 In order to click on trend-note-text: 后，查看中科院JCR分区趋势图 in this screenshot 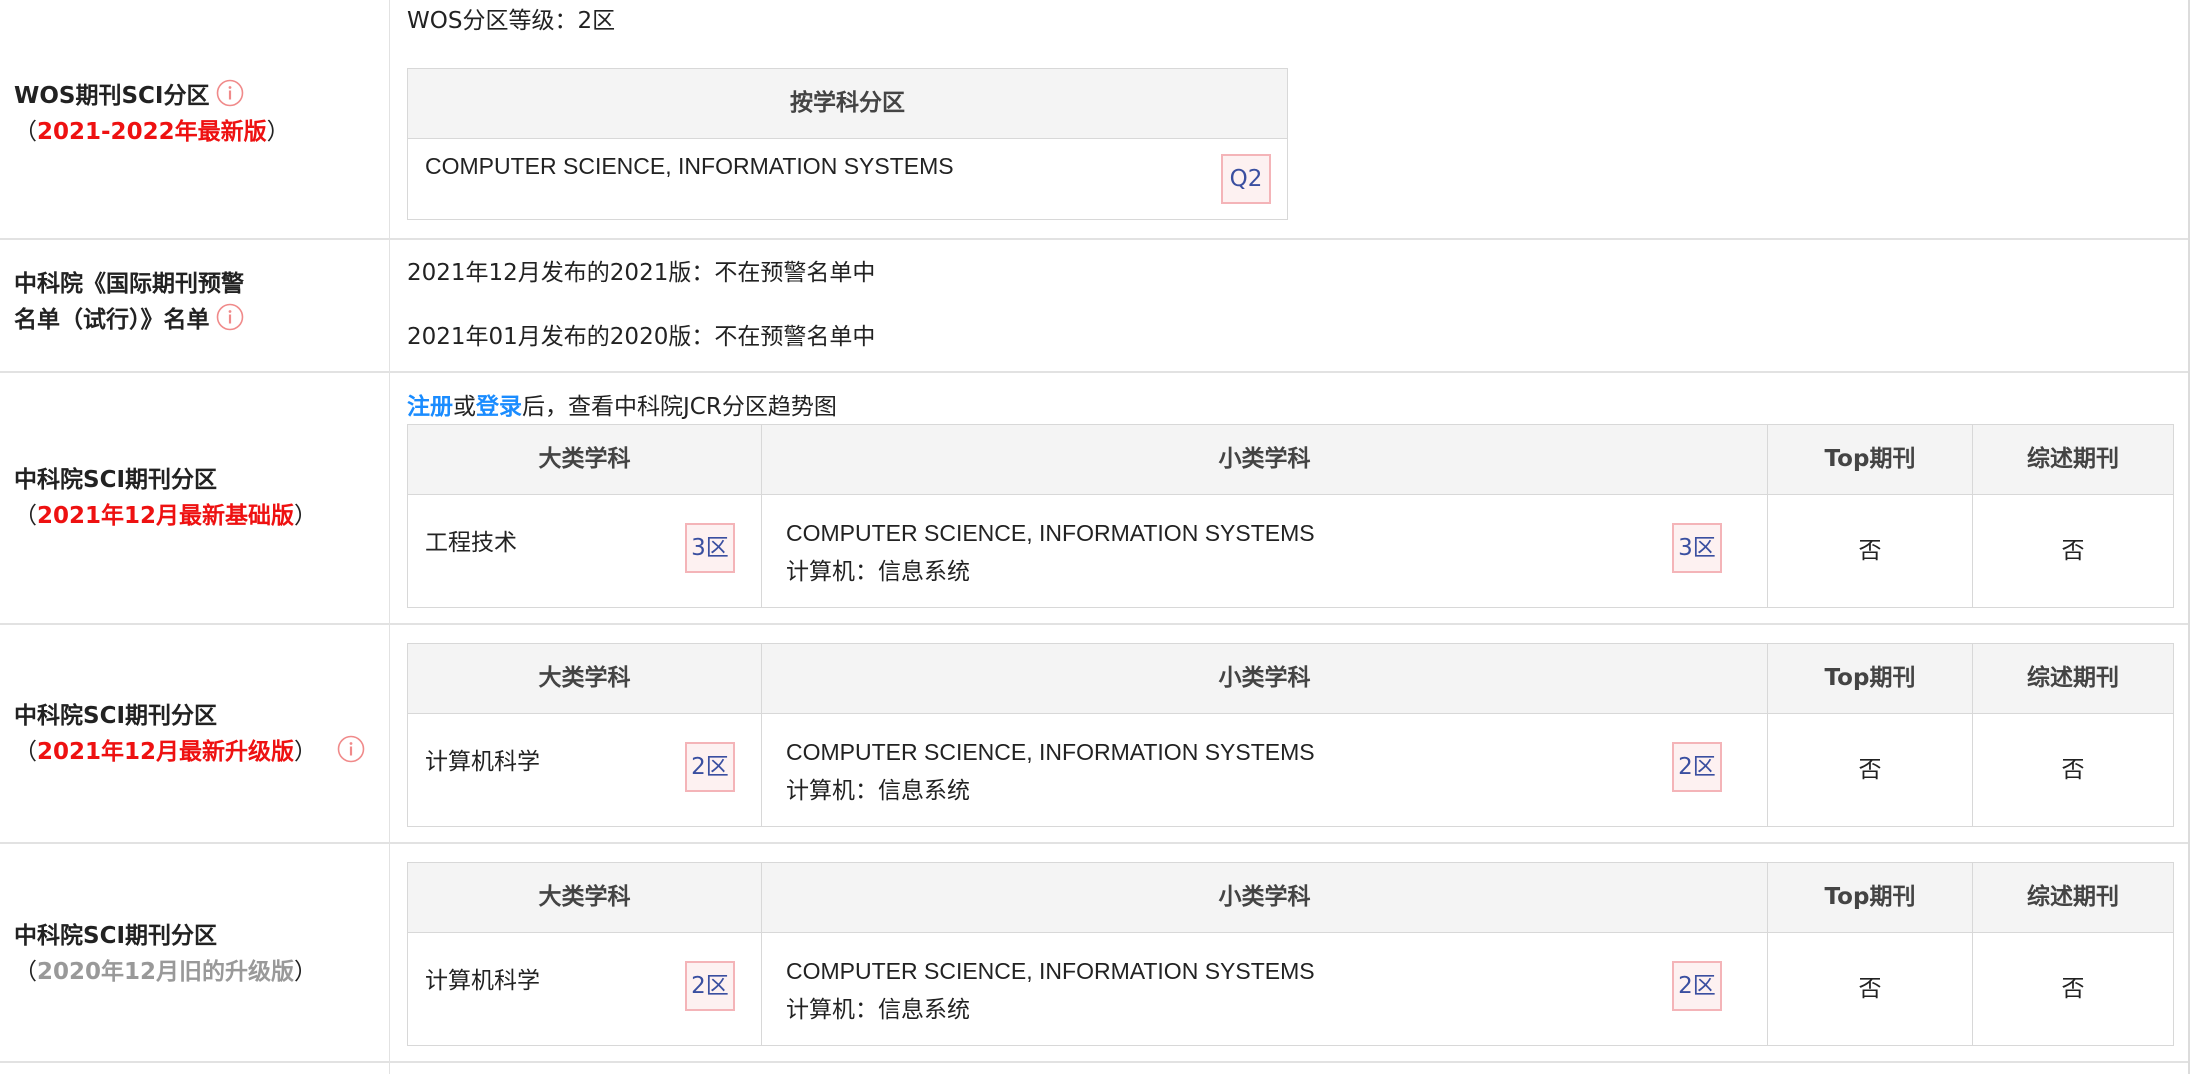, I will do `click(679, 407)`.